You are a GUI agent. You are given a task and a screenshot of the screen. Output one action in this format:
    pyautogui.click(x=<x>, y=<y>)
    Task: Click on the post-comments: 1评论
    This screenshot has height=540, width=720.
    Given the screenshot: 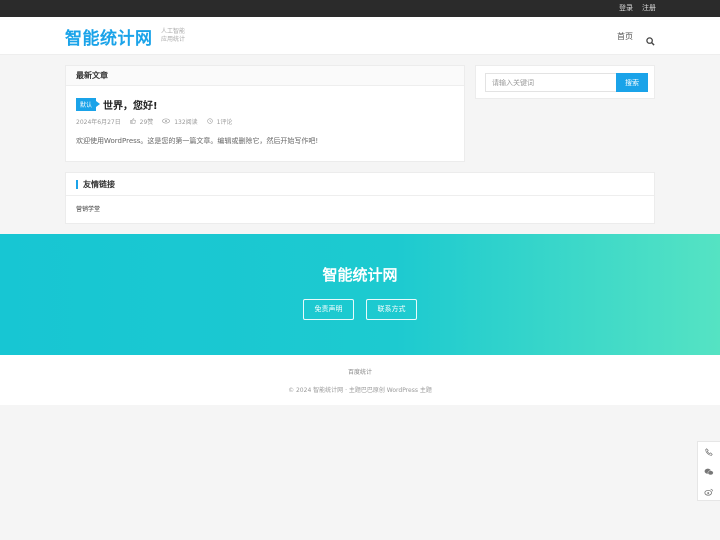 What is the action you would take?
    pyautogui.click(x=220, y=121)
    